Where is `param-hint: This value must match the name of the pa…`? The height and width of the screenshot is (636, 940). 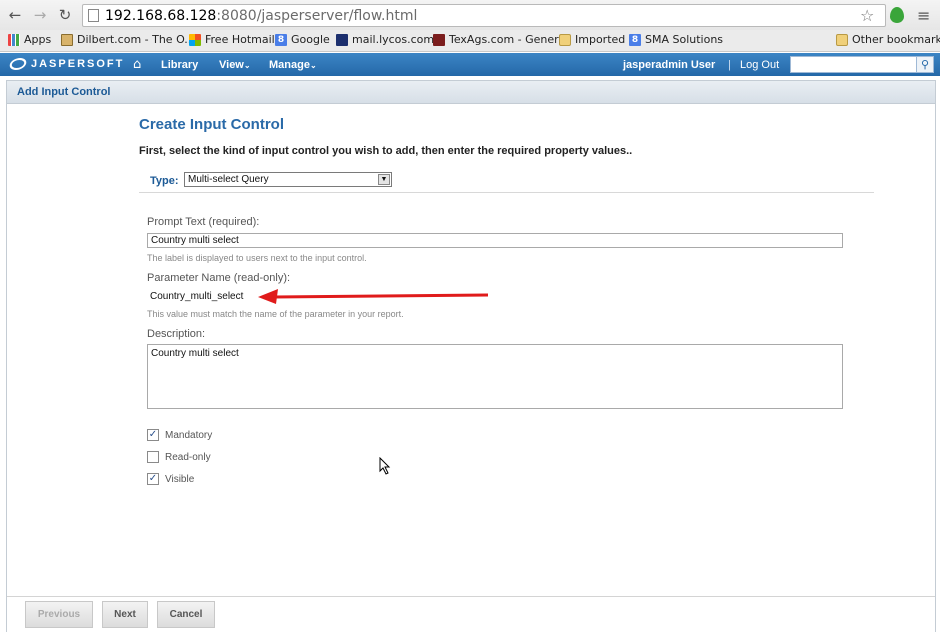
param-hint: This value must match the name of the pa… is located at coordinates (275, 314).